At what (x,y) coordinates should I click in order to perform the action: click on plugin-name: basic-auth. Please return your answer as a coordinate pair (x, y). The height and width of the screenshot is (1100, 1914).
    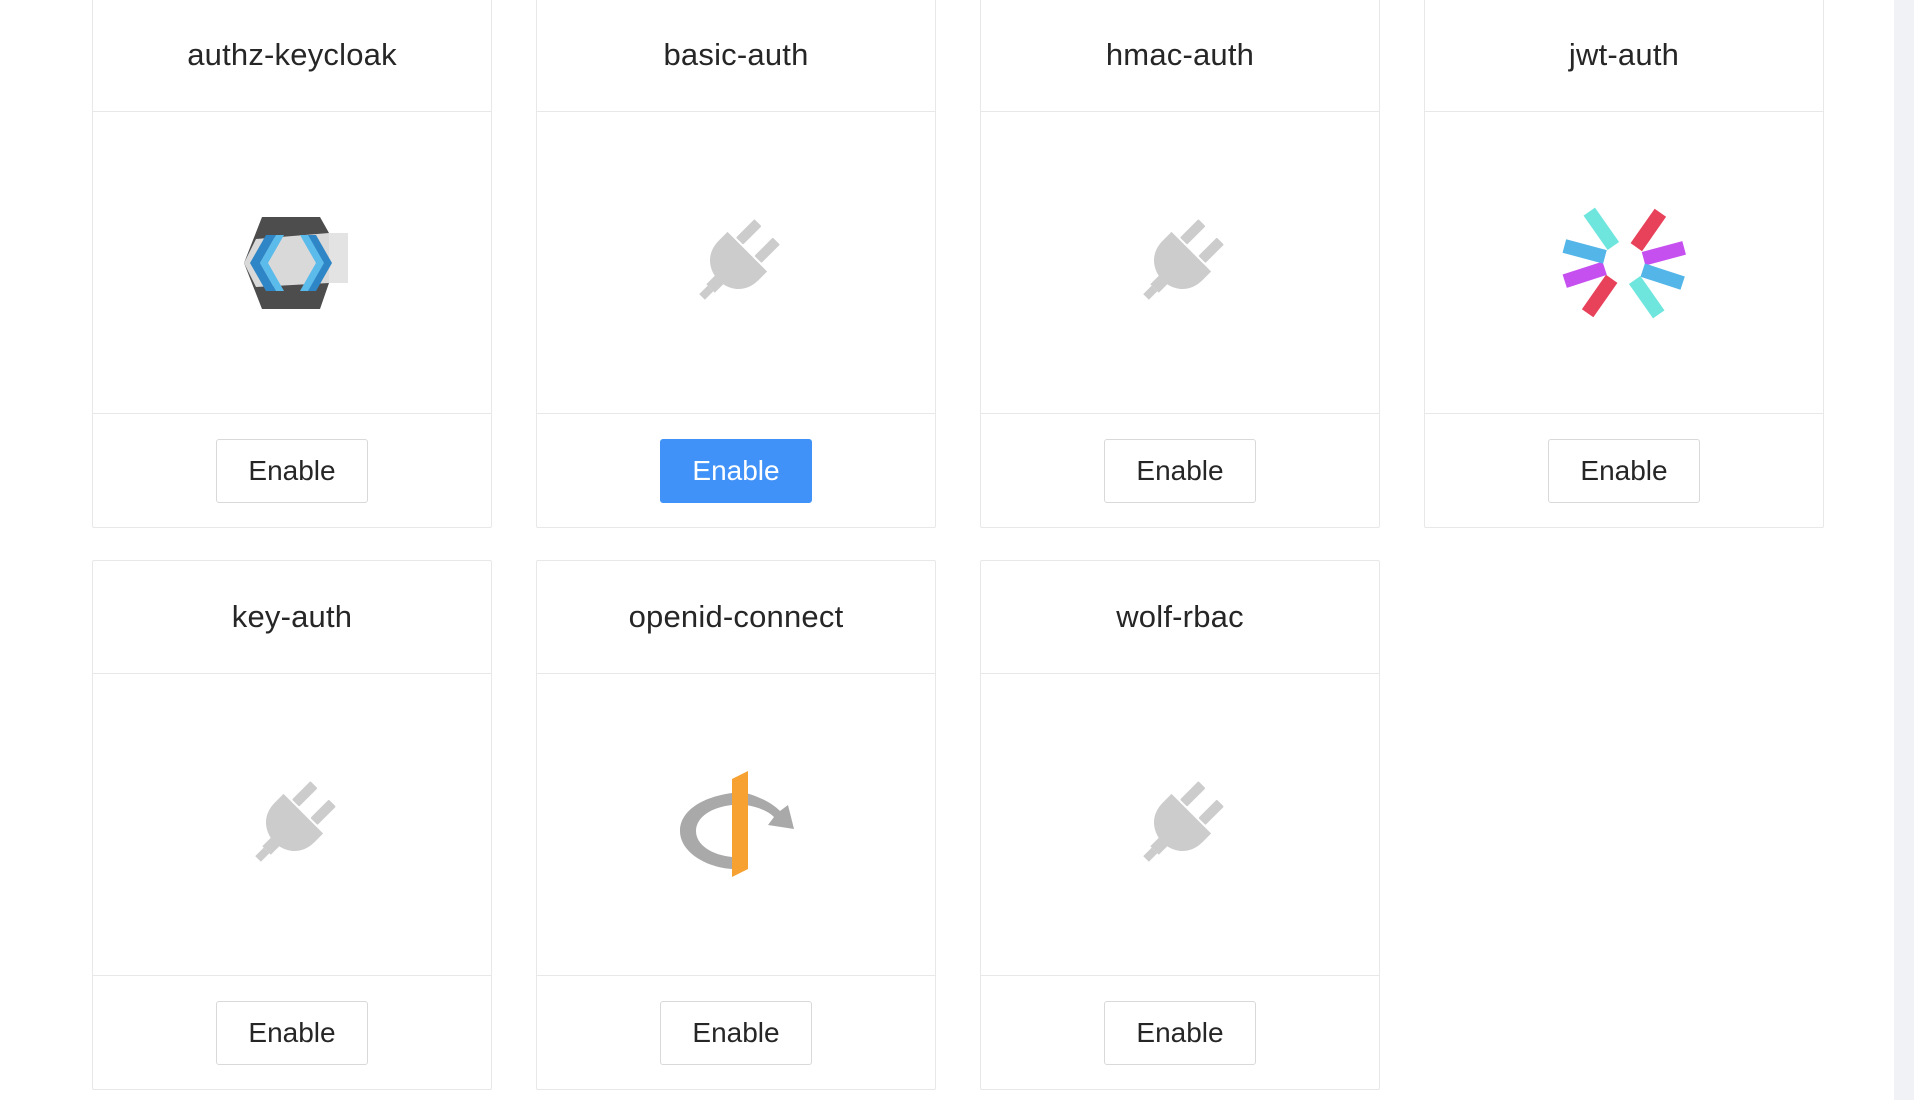
    Looking at the image, I should click on (736, 54).